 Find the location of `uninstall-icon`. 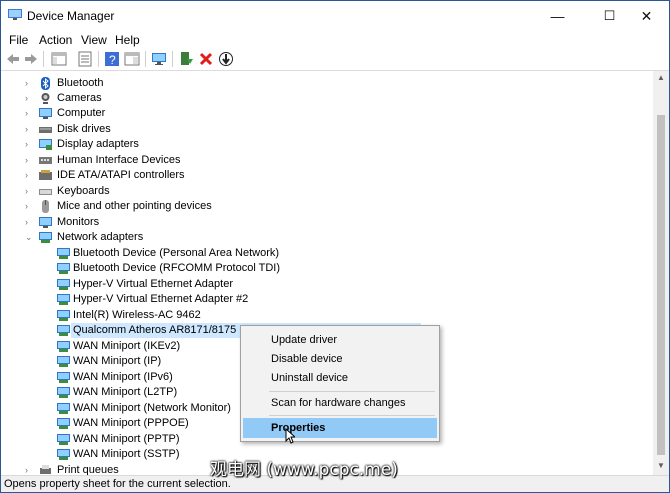

uninstall-icon is located at coordinates (206, 59).